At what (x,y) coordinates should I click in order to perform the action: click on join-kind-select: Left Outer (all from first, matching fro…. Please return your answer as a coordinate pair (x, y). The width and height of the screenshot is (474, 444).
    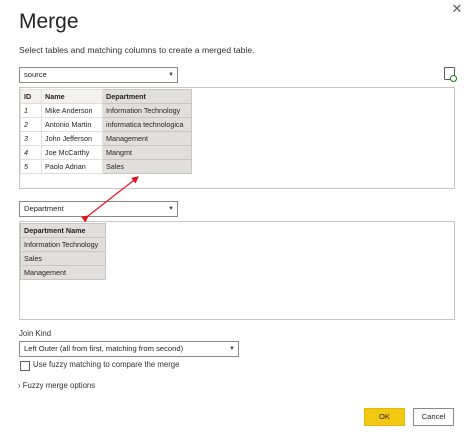
    Looking at the image, I should click on (129, 349).